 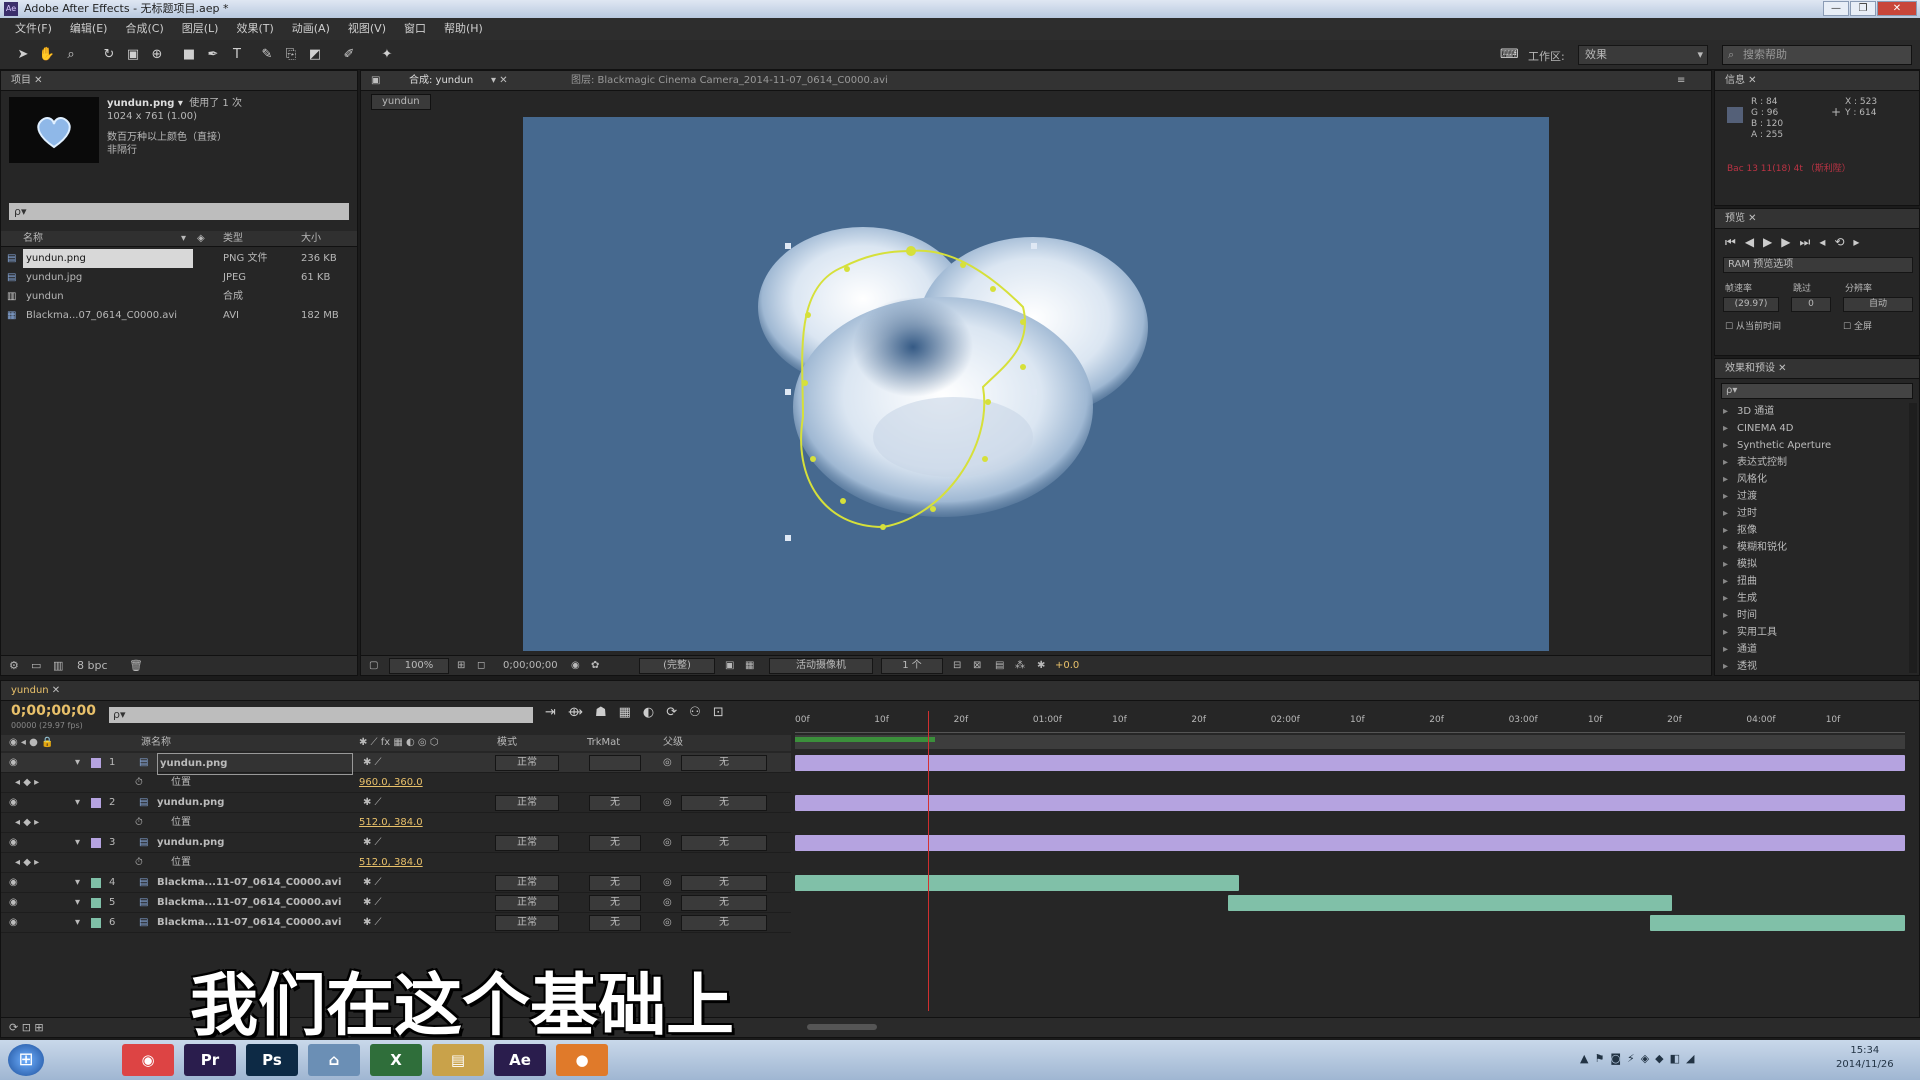 What do you see at coordinates (677, 666) in the screenshot?
I see `resolution-select: (完整)` at bounding box center [677, 666].